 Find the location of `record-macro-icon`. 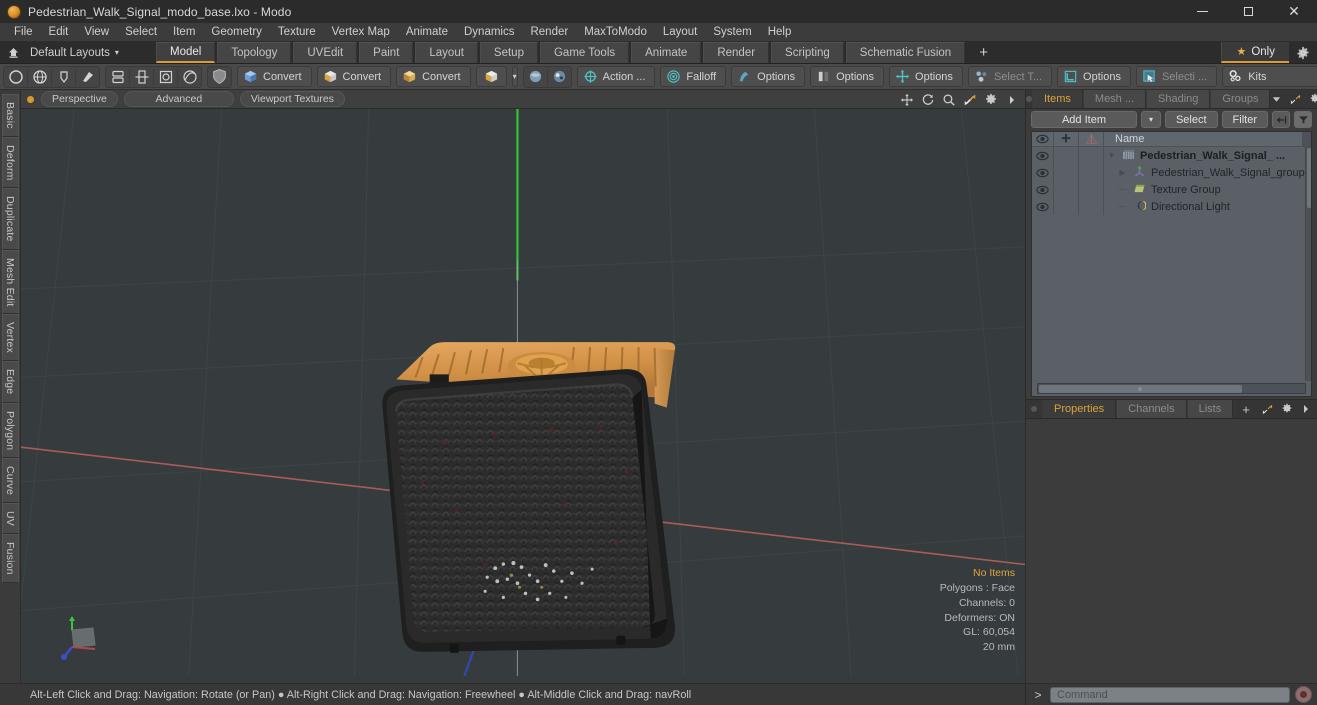

record-macro-icon is located at coordinates (1303, 694).